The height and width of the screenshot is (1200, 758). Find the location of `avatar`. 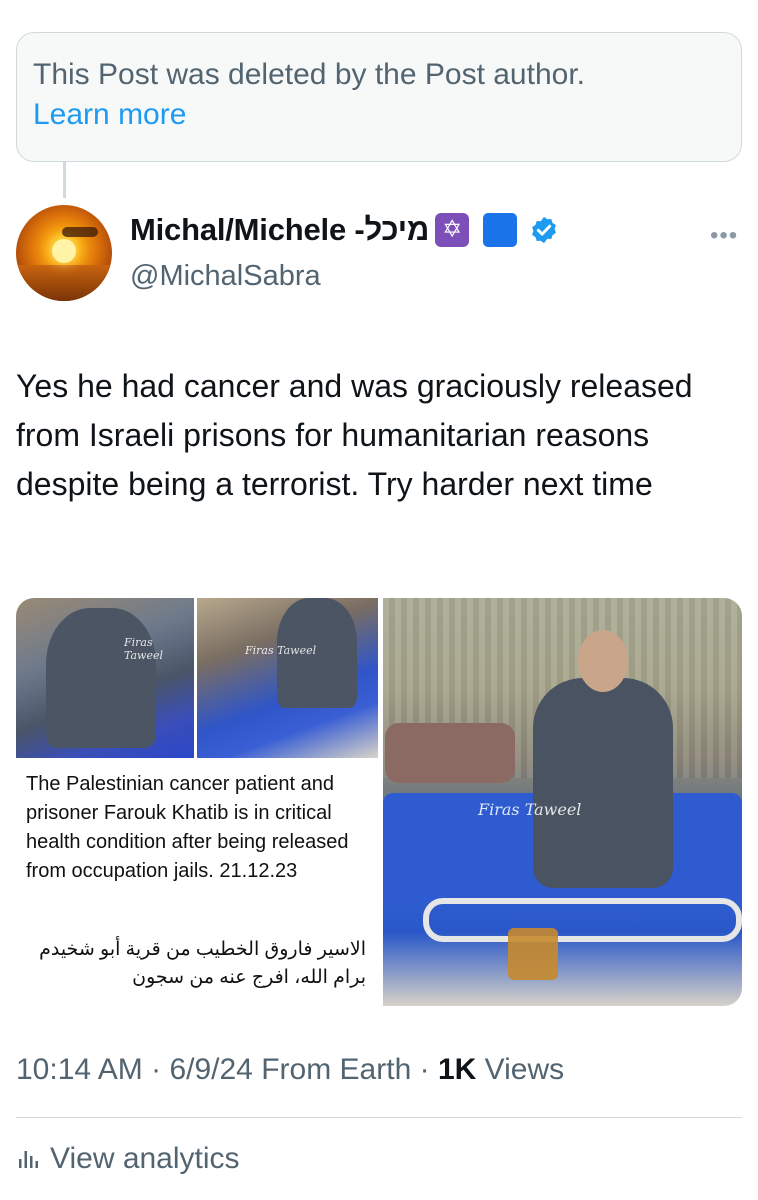

avatar is located at coordinates (64, 253).